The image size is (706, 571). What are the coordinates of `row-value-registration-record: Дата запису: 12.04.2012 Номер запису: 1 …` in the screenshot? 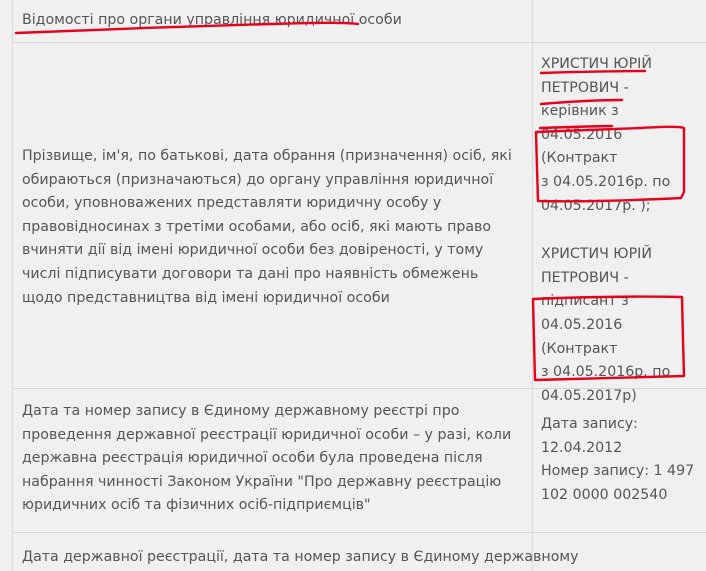 It's located at (621, 460).